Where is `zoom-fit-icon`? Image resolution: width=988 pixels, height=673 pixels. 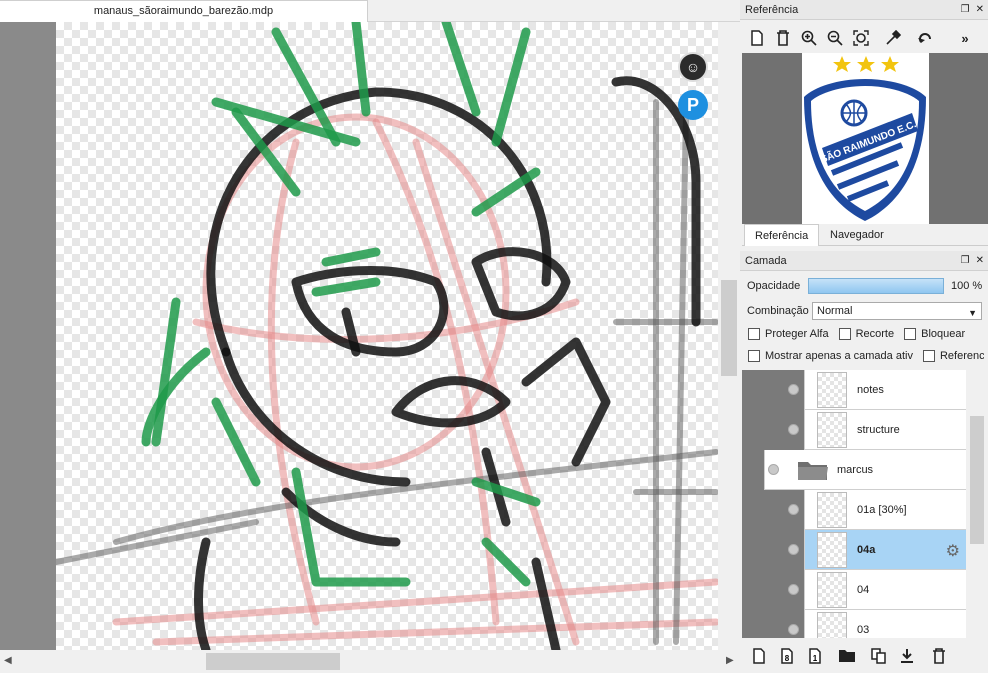
zoom-fit-icon is located at coordinates (861, 38).